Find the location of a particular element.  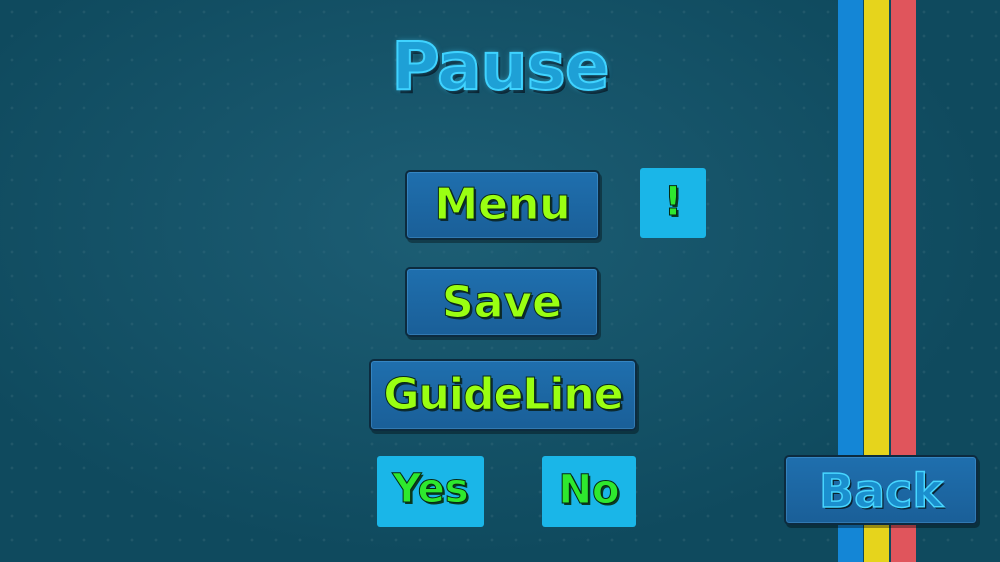

pause-title: Pause is located at coordinates (500, 66).